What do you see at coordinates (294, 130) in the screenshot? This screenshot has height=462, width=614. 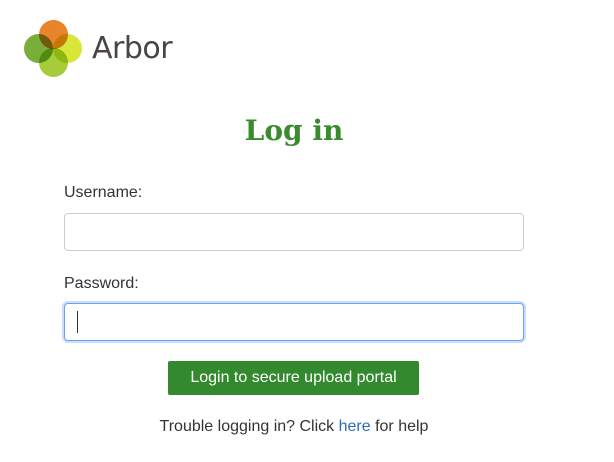 I see `page-title: Log in` at bounding box center [294, 130].